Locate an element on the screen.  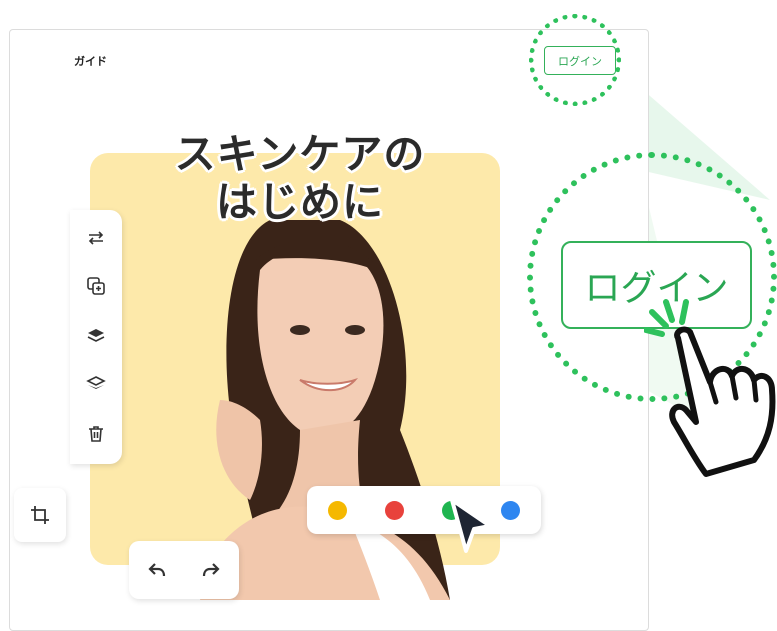
object-toolbar is located at coordinates (96, 337).